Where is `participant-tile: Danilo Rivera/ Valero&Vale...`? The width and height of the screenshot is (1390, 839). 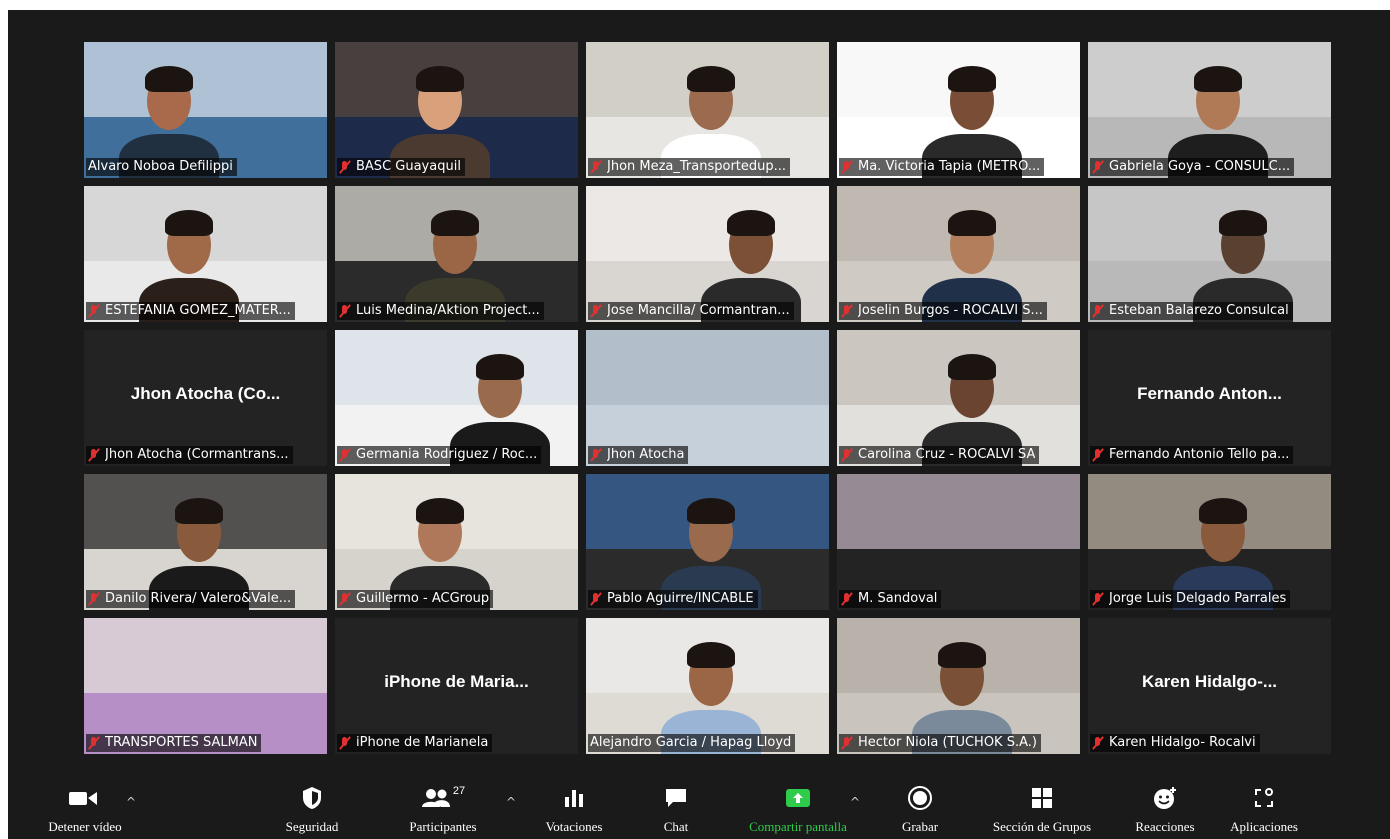
participant-tile: Danilo Rivera/ Valero&Vale... is located at coordinates (205, 542).